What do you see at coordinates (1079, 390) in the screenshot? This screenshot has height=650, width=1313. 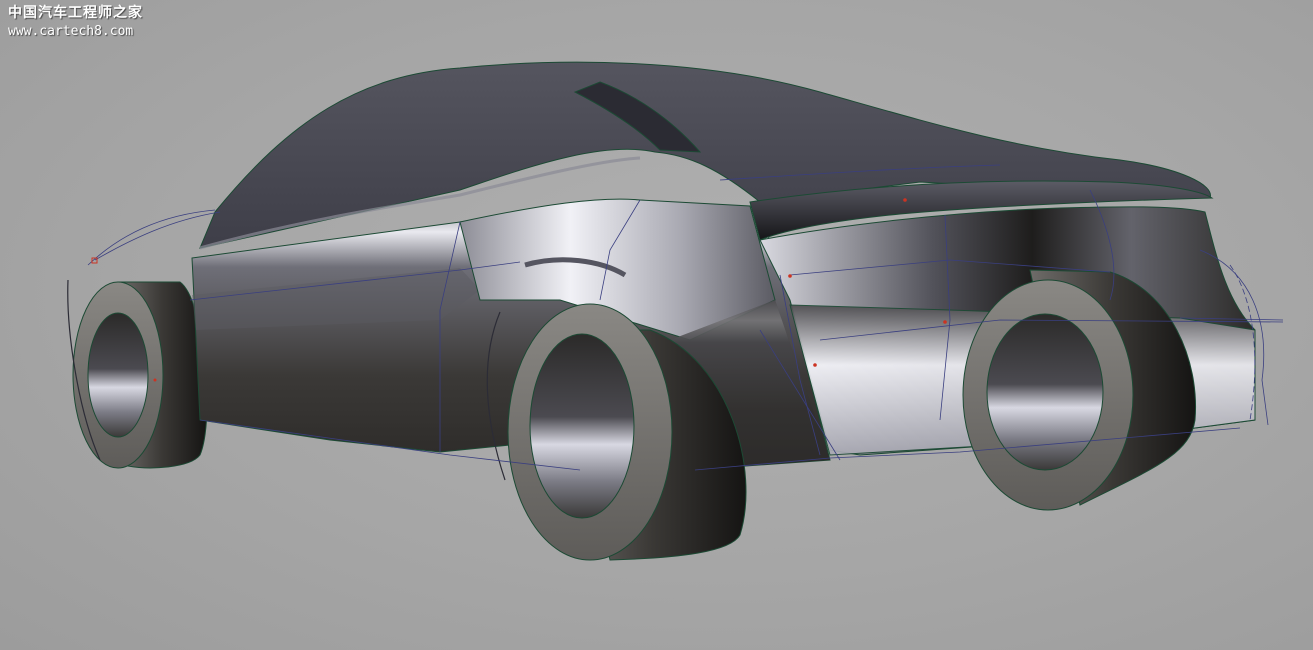 I see `rear-right-wheel` at bounding box center [1079, 390].